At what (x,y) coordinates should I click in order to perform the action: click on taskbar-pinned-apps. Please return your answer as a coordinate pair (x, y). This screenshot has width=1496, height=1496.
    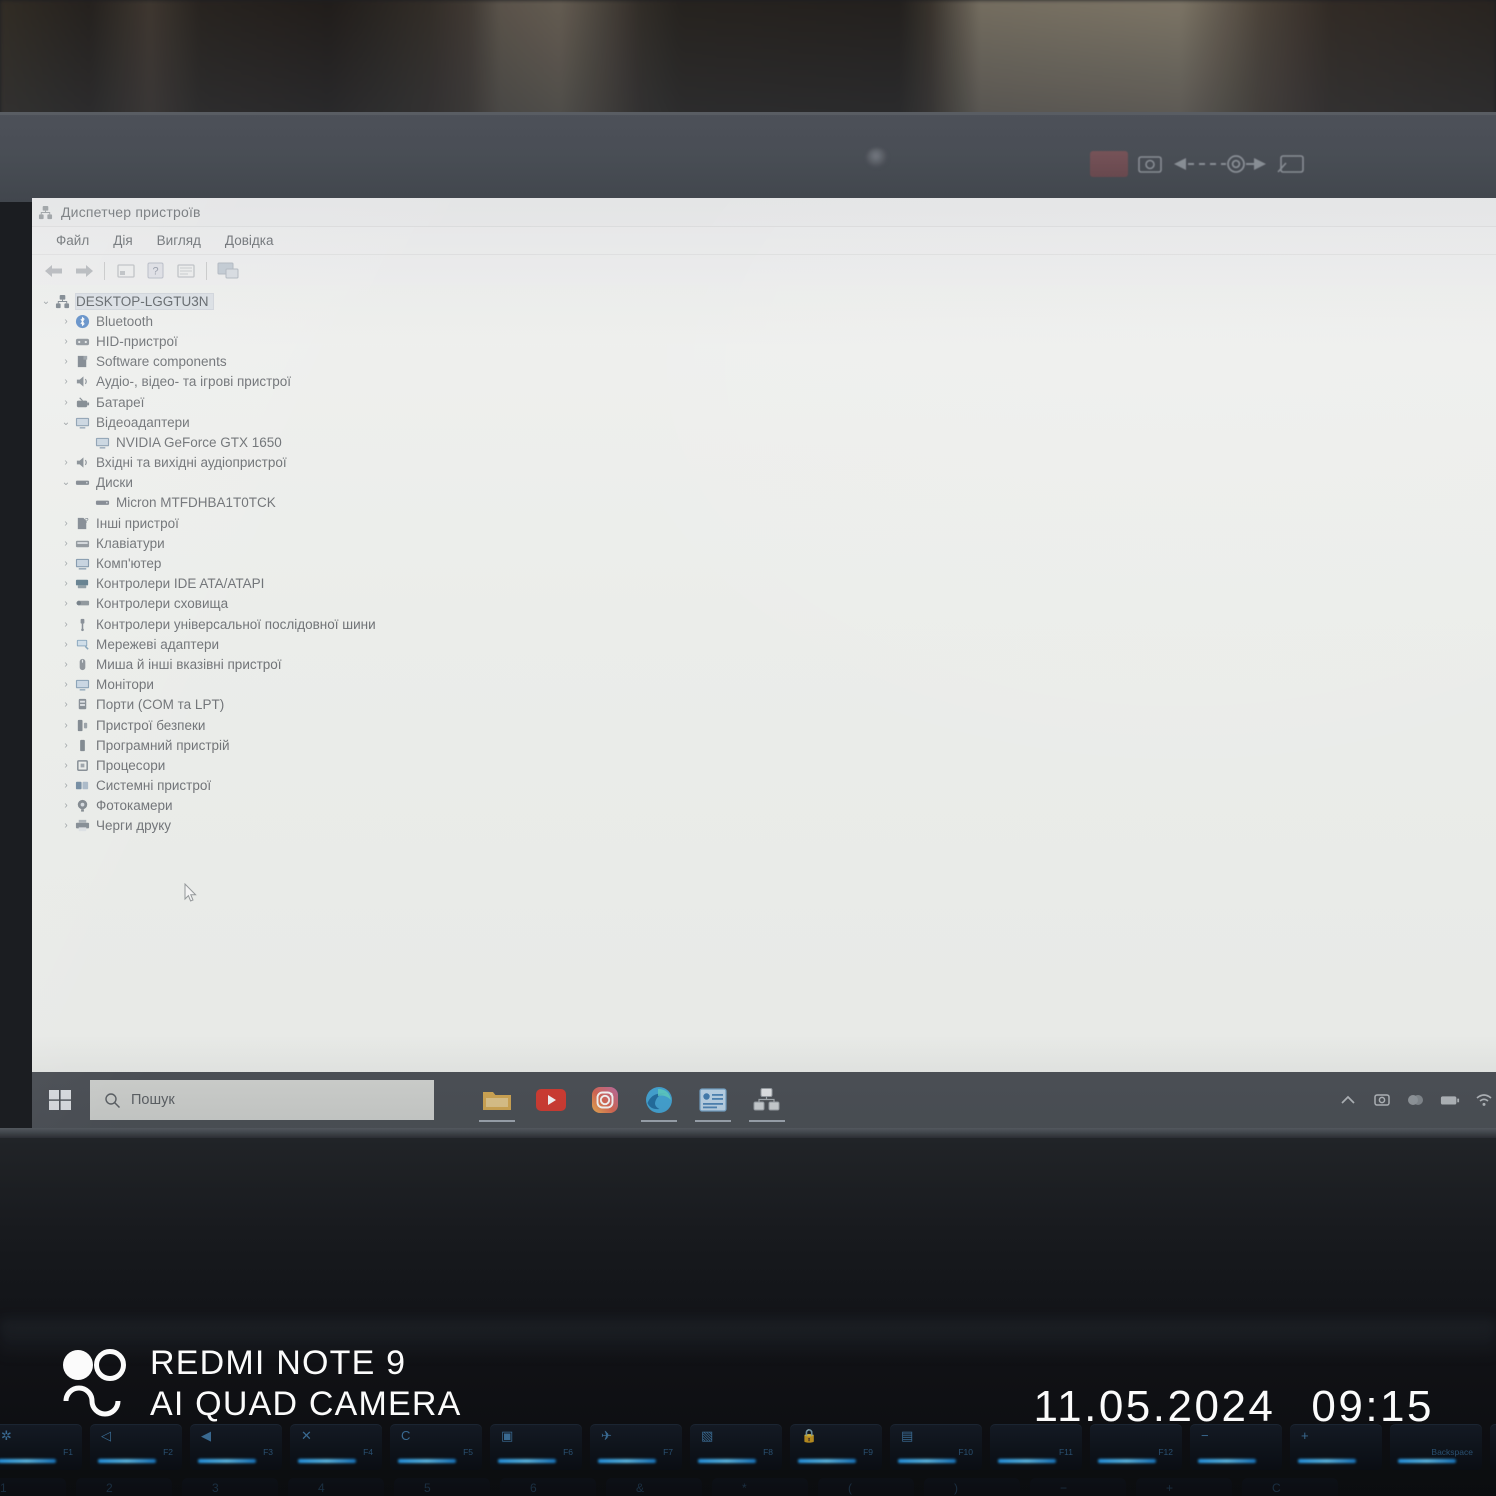
    Looking at the image, I should click on (632, 1100).